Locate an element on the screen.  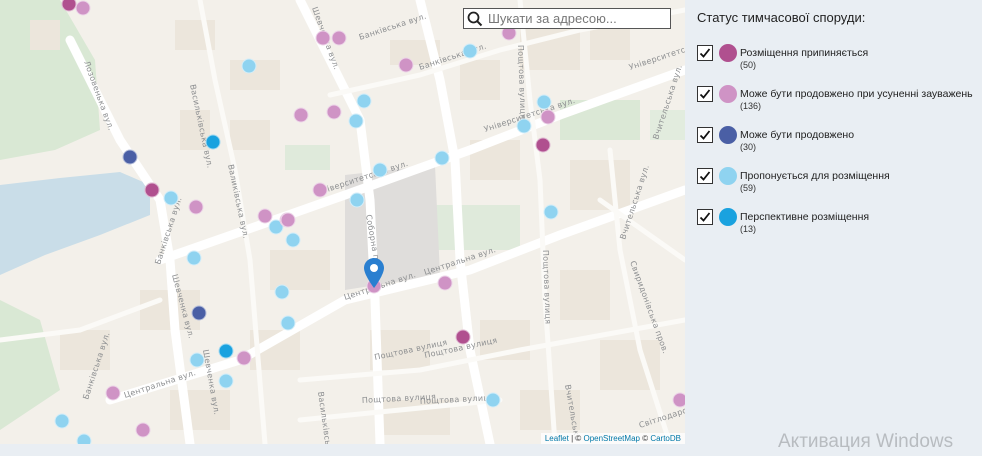
search-box is located at coordinates (567, 18).